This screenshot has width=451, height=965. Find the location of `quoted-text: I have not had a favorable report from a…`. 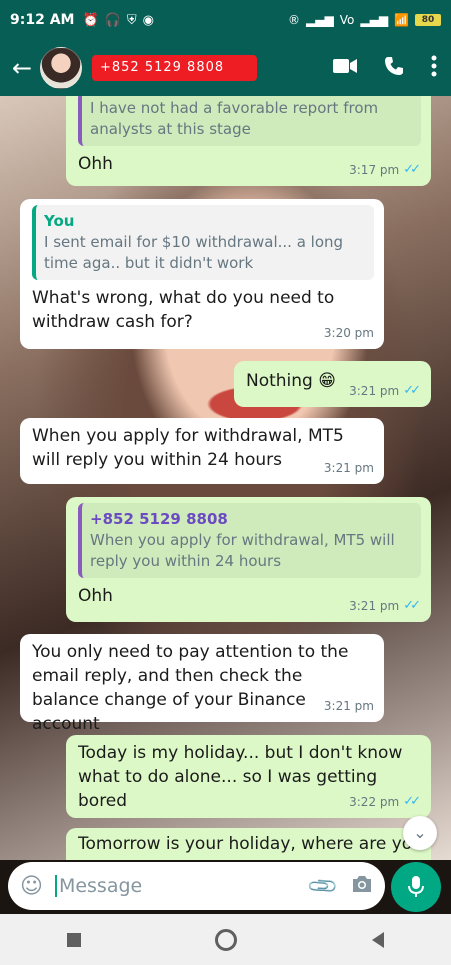

quoted-text: I have not had a favorable report from a… is located at coordinates (234, 118).